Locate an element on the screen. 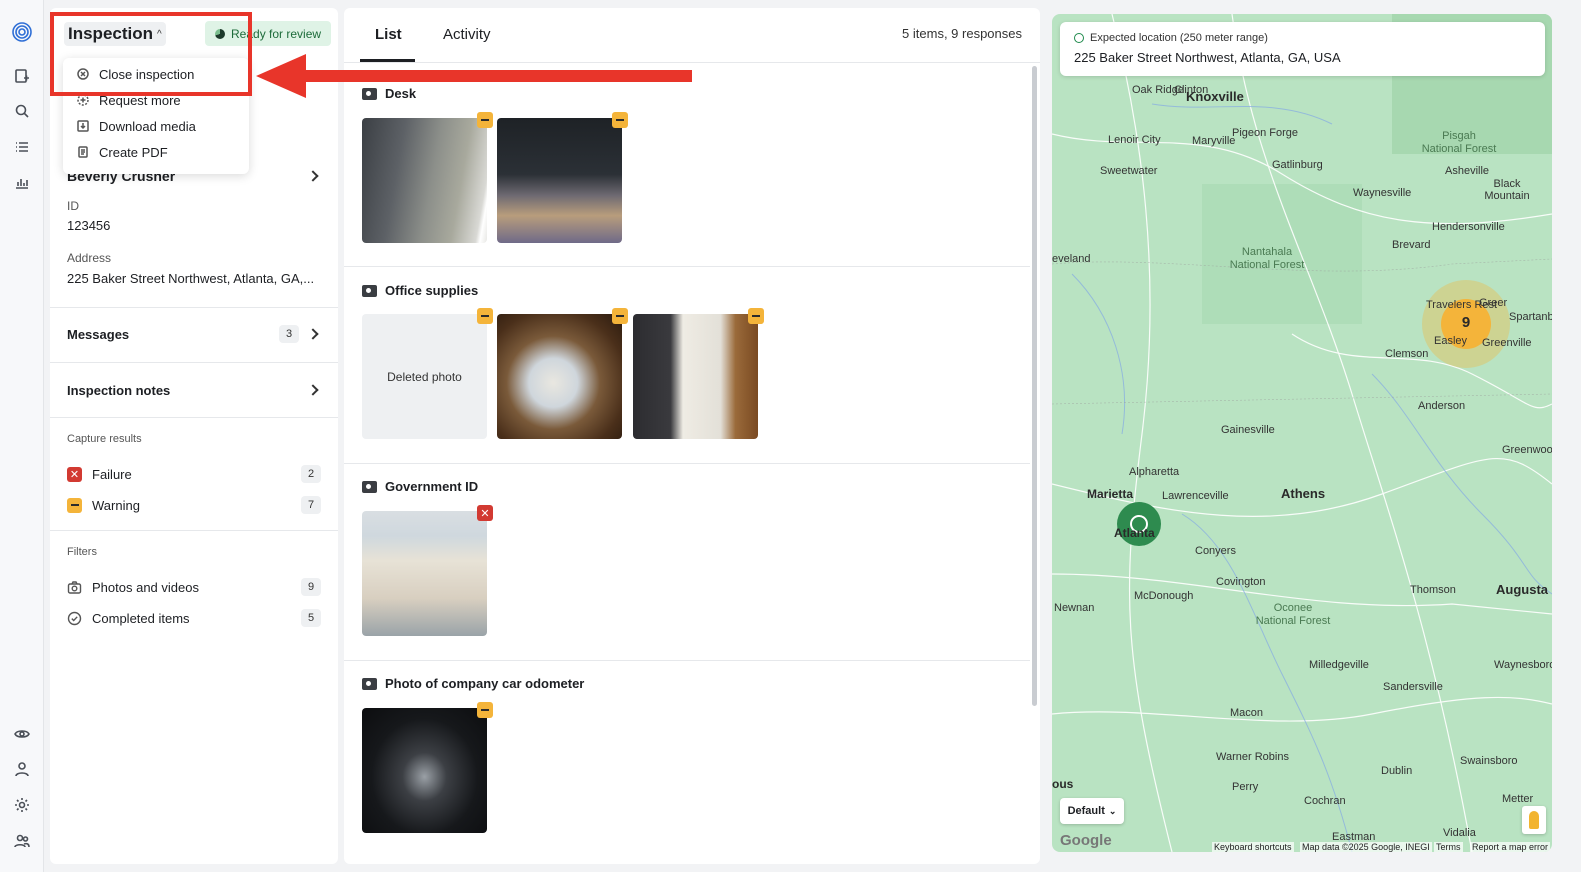  photo-thumbnail: ✕ is located at coordinates (427, 570).